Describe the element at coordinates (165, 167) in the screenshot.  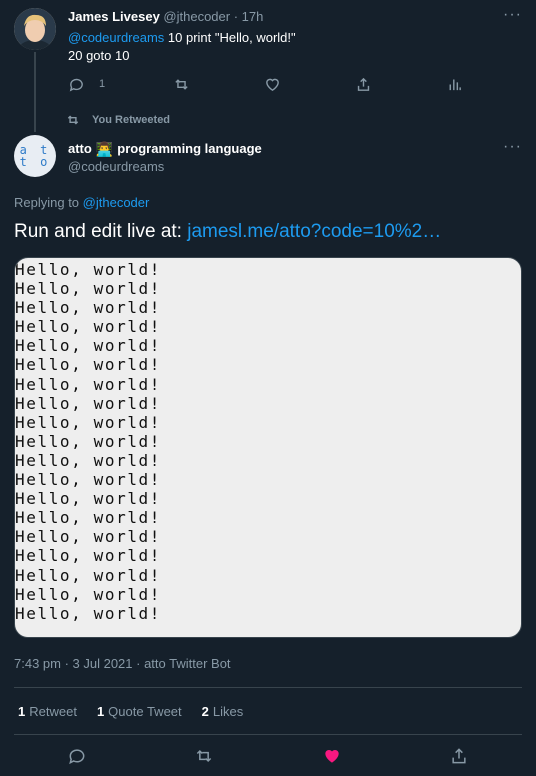
I see `author-handle: @codeurdreams` at that location.